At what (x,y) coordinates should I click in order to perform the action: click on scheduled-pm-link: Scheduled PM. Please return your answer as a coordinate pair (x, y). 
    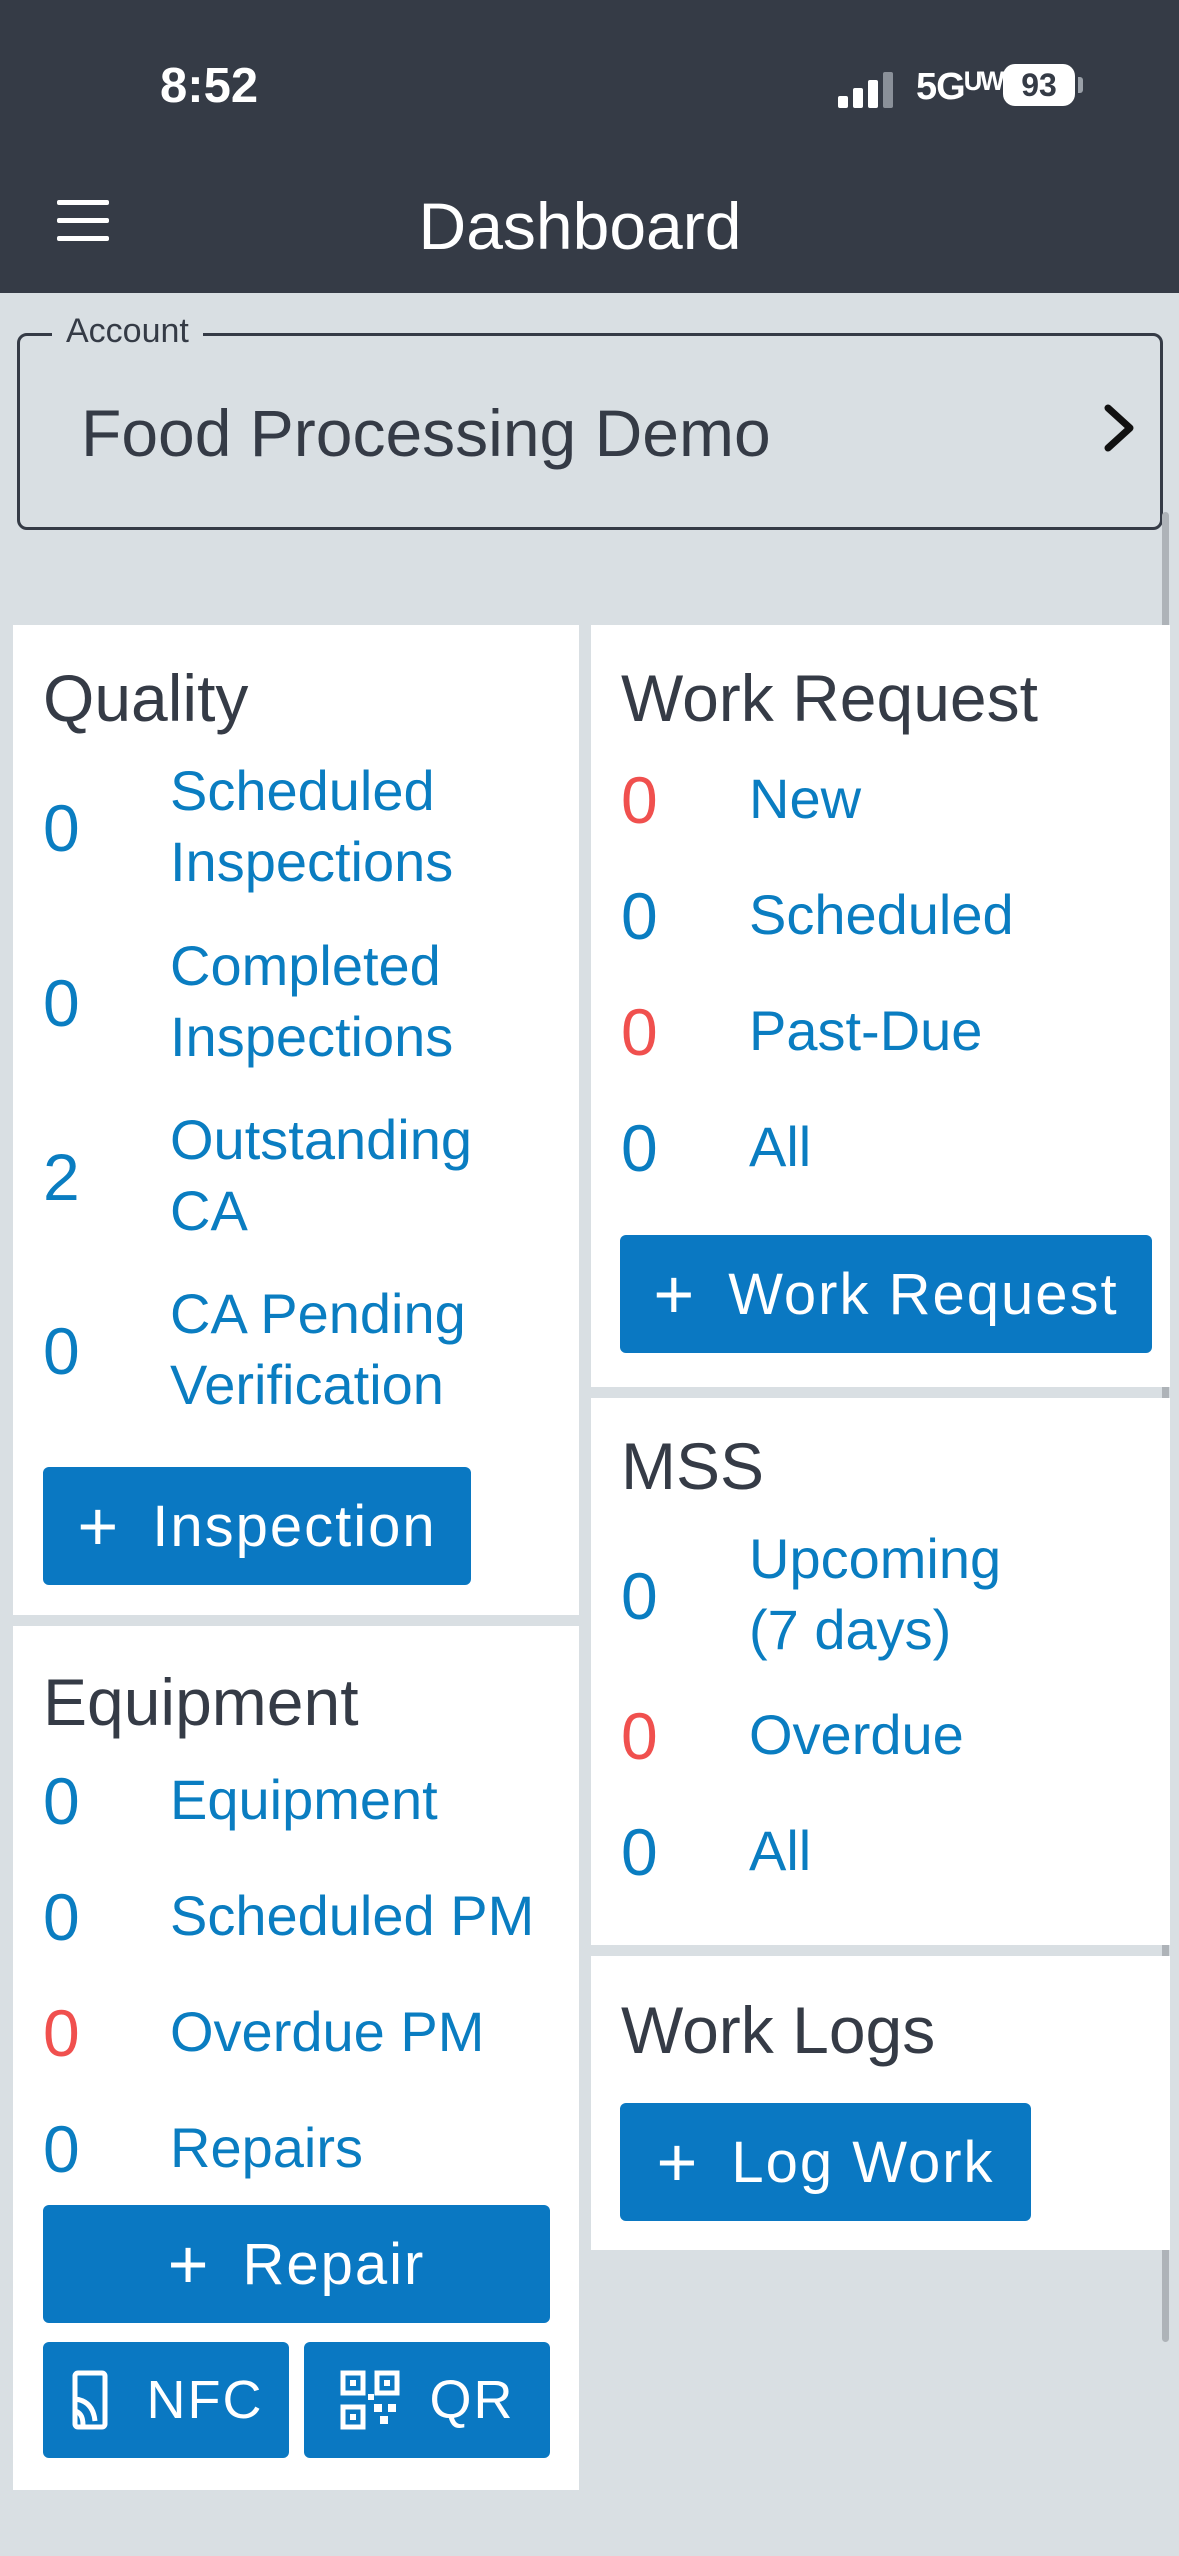
    Looking at the image, I should click on (352, 1915).